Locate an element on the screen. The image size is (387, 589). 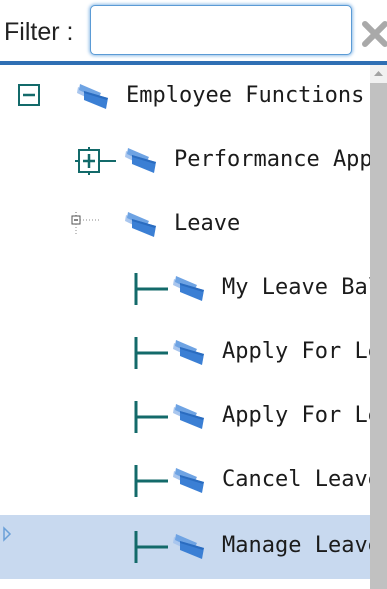
filter-input is located at coordinates (221, 30).